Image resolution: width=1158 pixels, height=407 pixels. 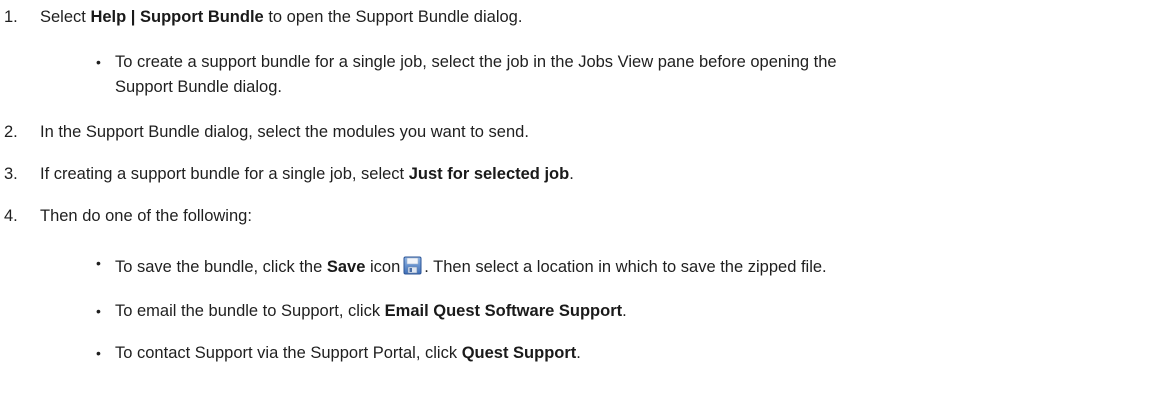 I want to click on option-just-for-selected-job: Just for selected job, so click(x=489, y=174).